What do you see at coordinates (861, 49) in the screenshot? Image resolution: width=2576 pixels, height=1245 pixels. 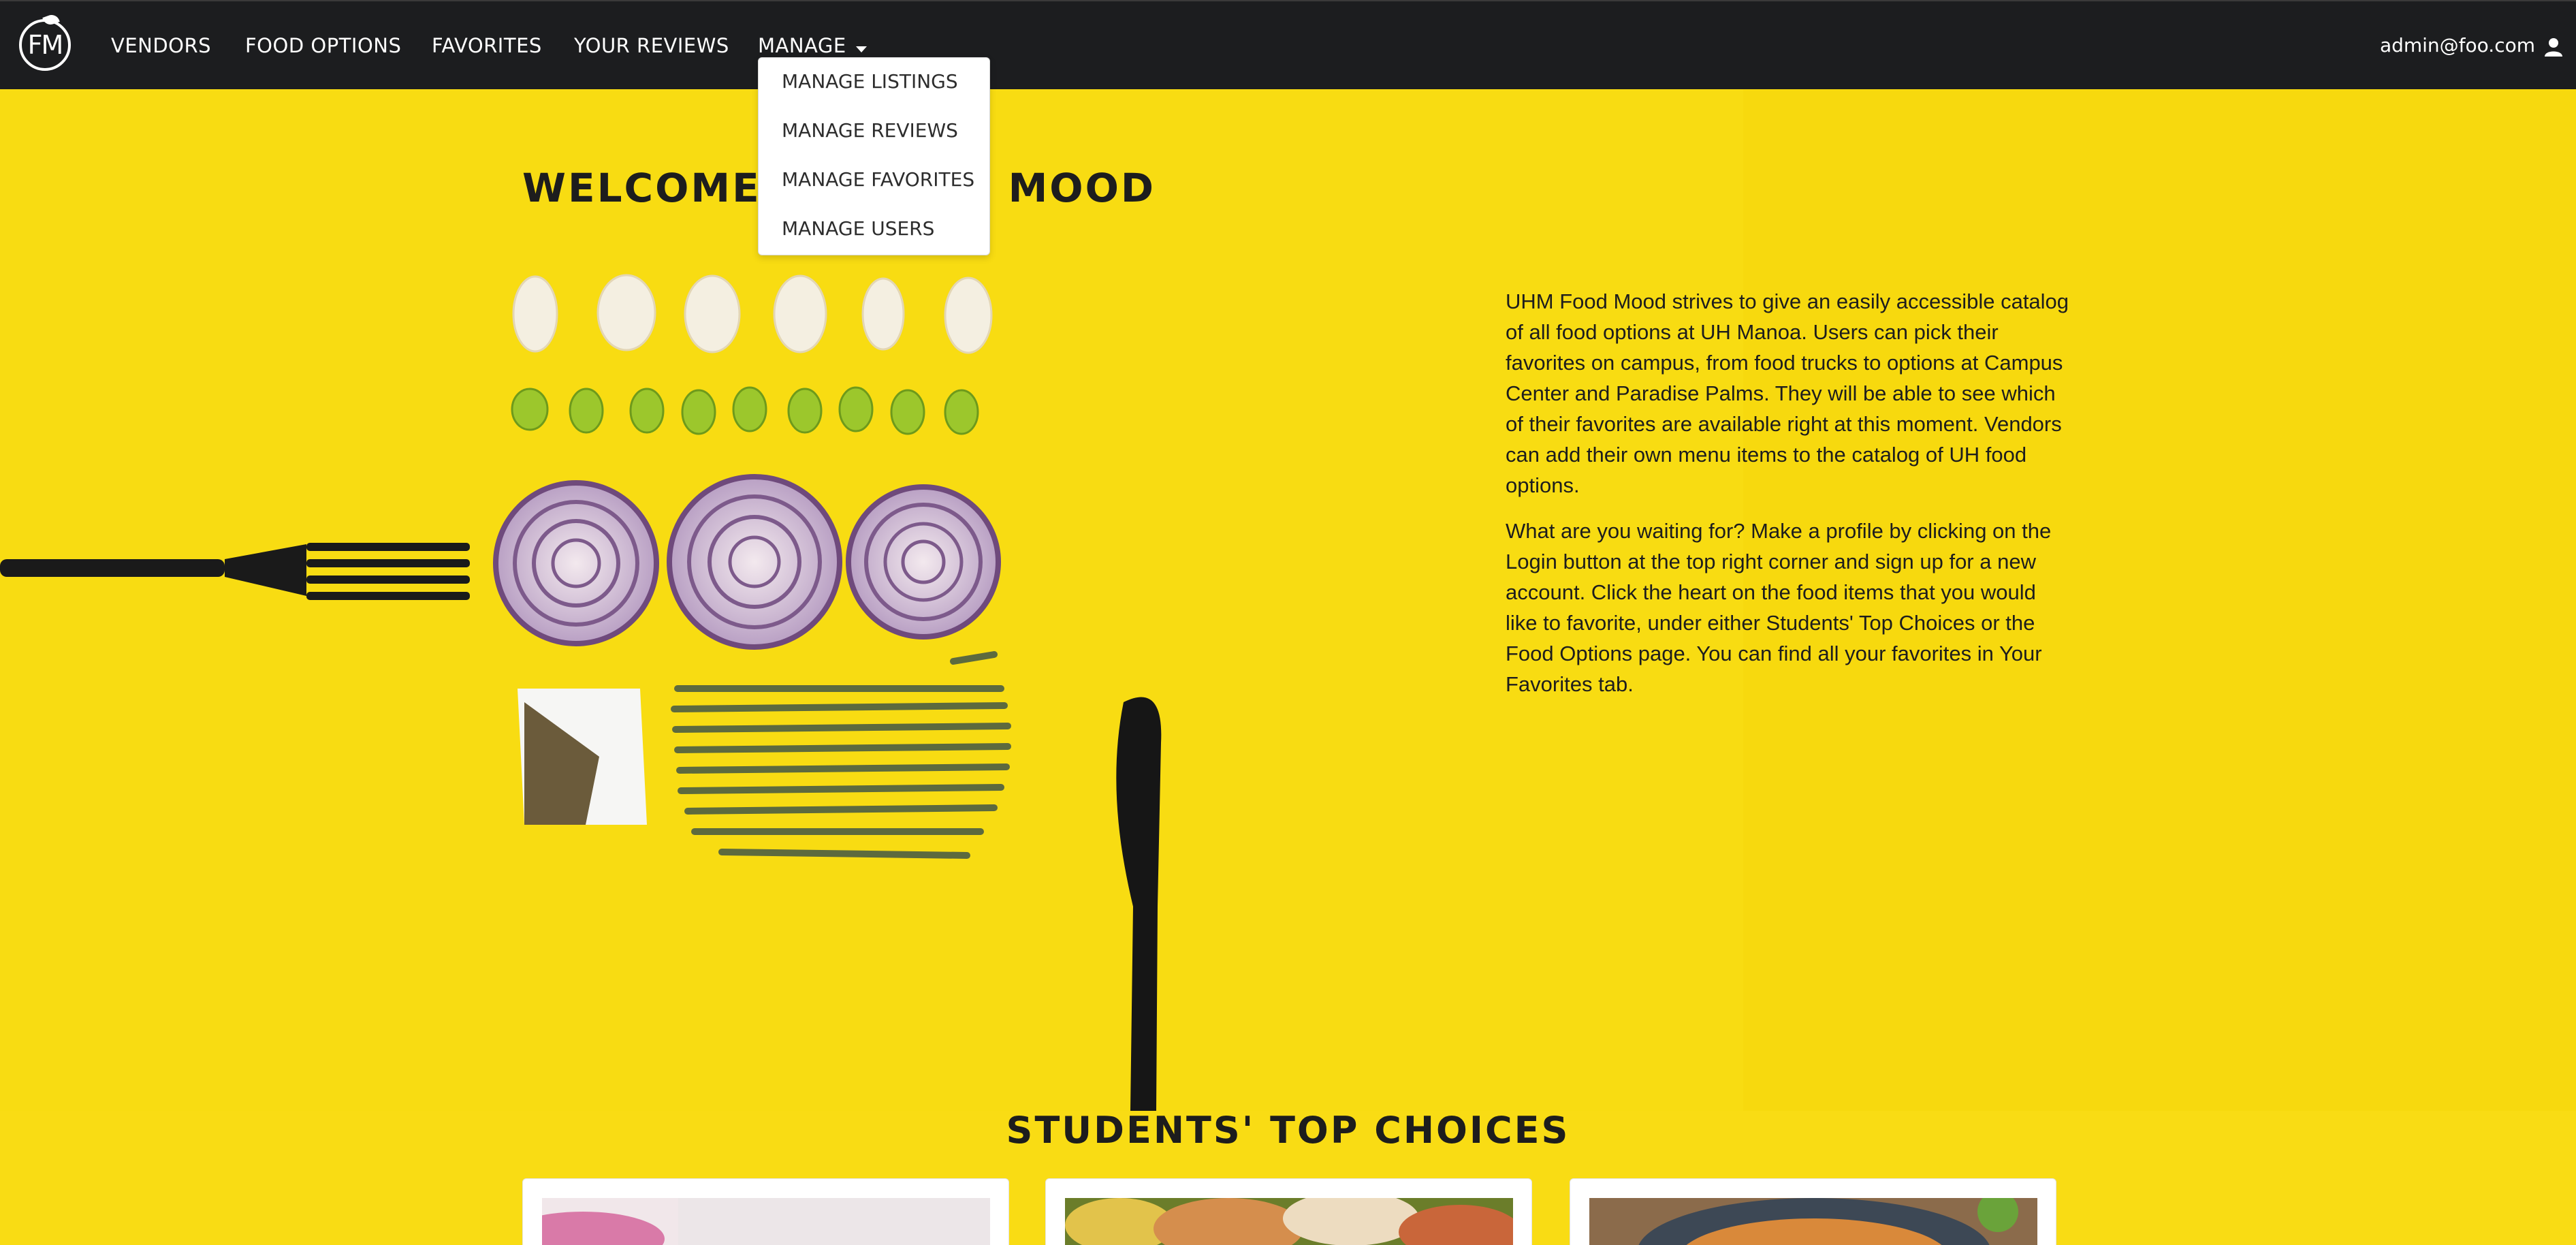 I see `caret-down-icon` at bounding box center [861, 49].